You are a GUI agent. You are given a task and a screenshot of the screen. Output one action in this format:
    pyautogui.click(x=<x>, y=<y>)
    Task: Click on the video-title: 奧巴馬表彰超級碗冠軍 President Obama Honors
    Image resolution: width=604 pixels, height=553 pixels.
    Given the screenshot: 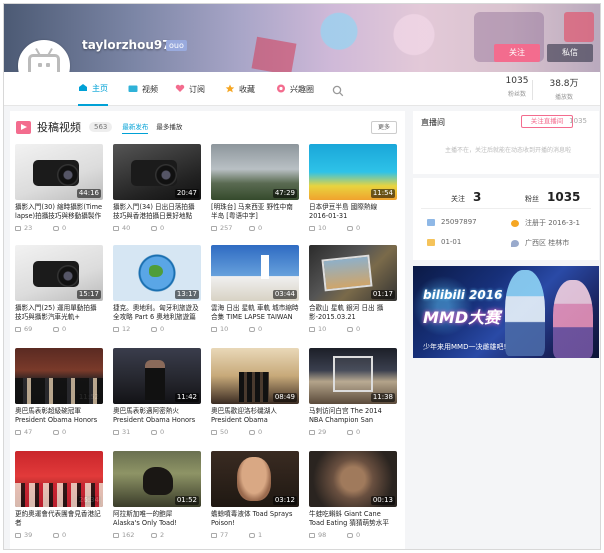 What is the action you would take?
    pyautogui.click(x=59, y=416)
    